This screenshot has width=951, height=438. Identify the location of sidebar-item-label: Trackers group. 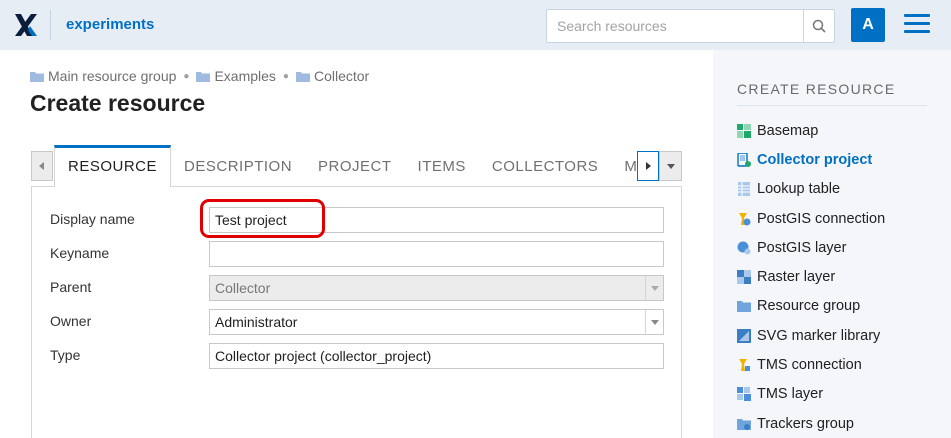
(805, 423).